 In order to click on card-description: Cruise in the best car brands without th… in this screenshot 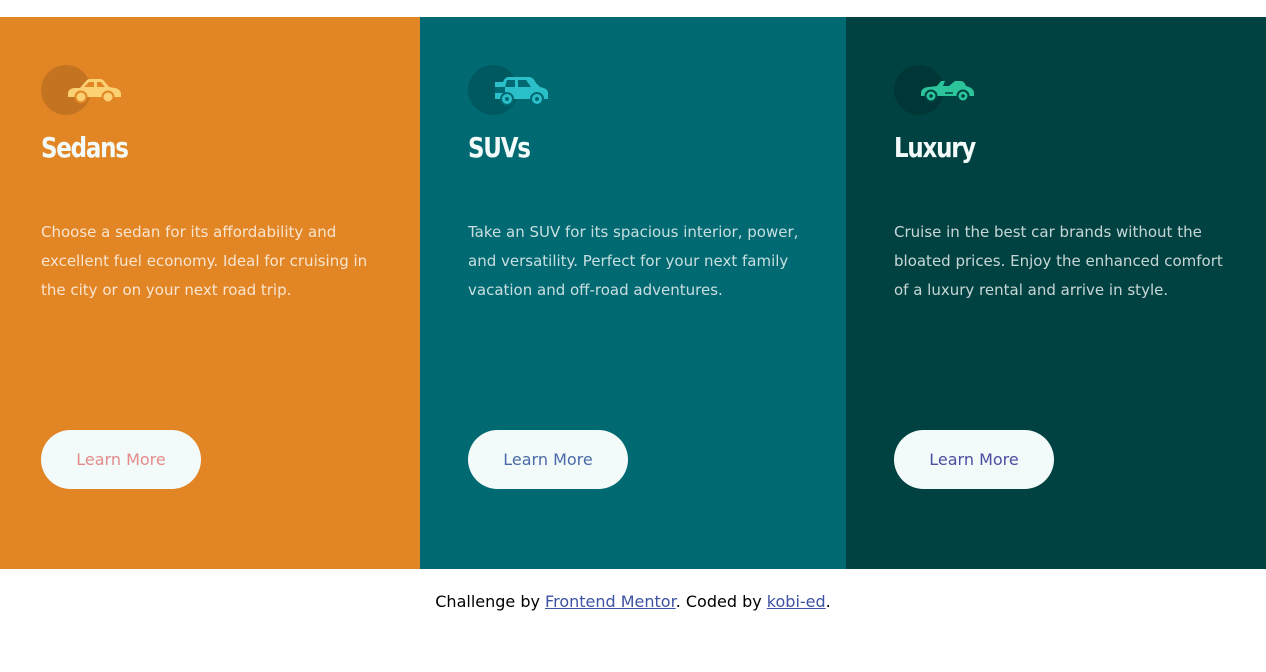, I will do `click(1058, 261)`.